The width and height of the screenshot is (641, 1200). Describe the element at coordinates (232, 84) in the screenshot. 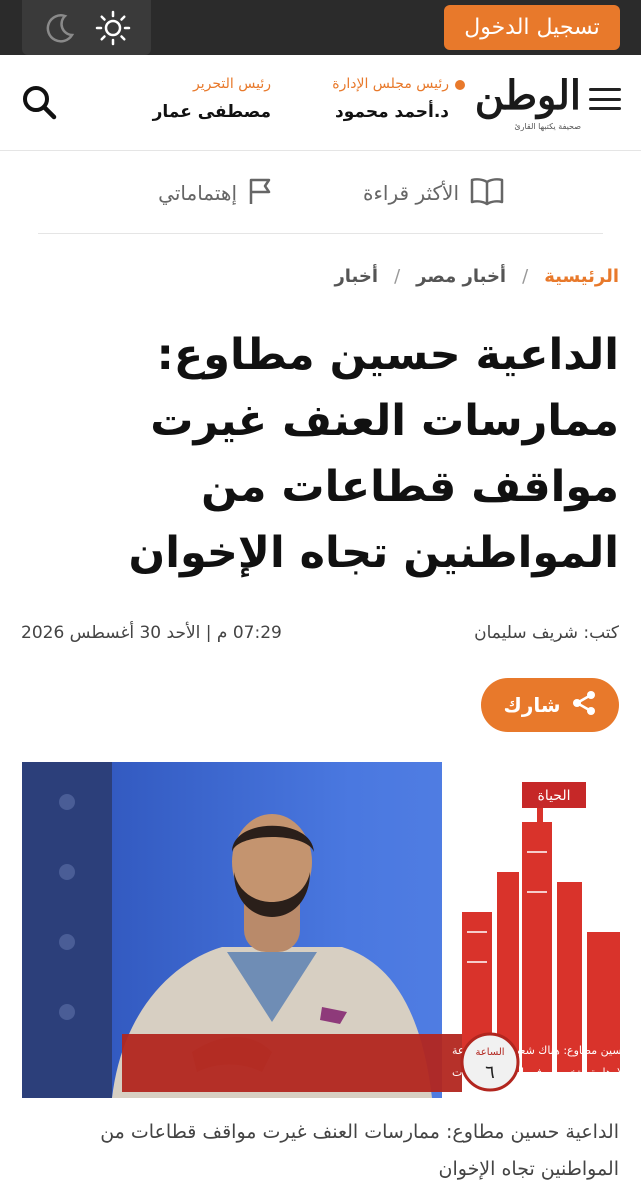

I see `editor-role: رئيس التحرير` at that location.